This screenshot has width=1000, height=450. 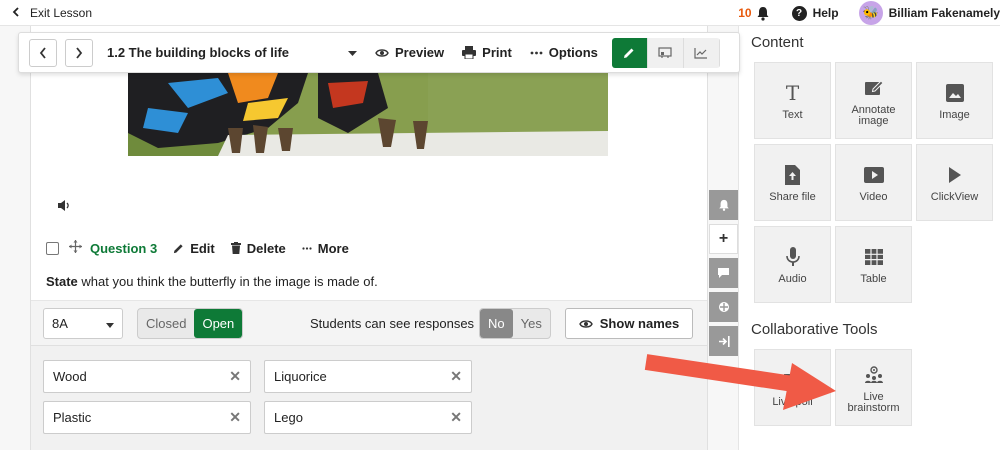 I want to click on previous-button, so click(x=43, y=52).